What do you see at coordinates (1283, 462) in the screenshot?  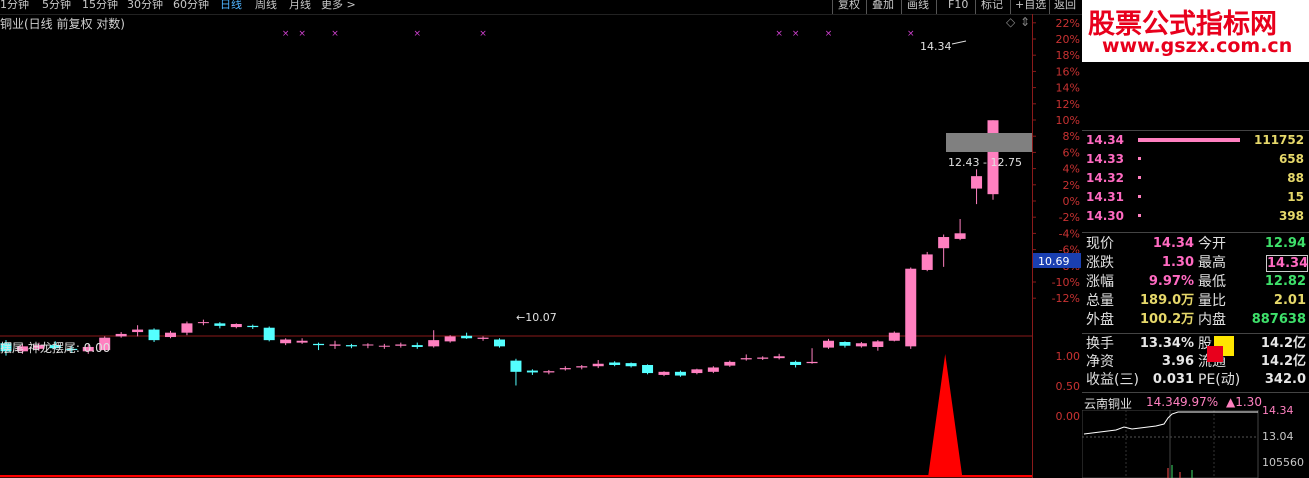 I see `mini-axis-volume: 105560` at bounding box center [1283, 462].